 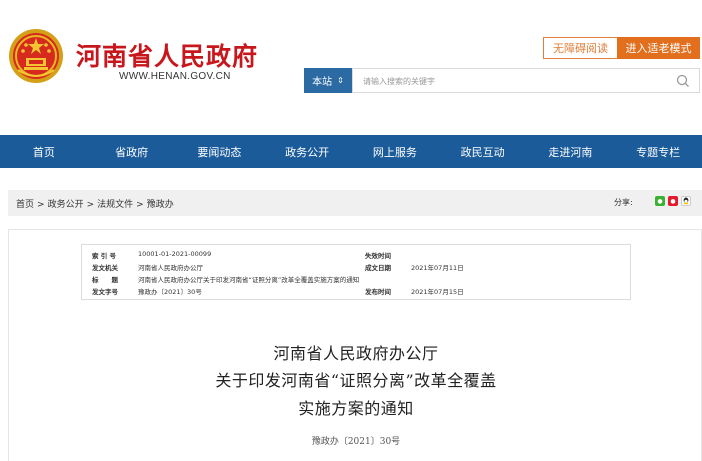 What do you see at coordinates (170, 292) in the screenshot?
I see `docno-value: 豫政办〔2021〕30号` at bounding box center [170, 292].